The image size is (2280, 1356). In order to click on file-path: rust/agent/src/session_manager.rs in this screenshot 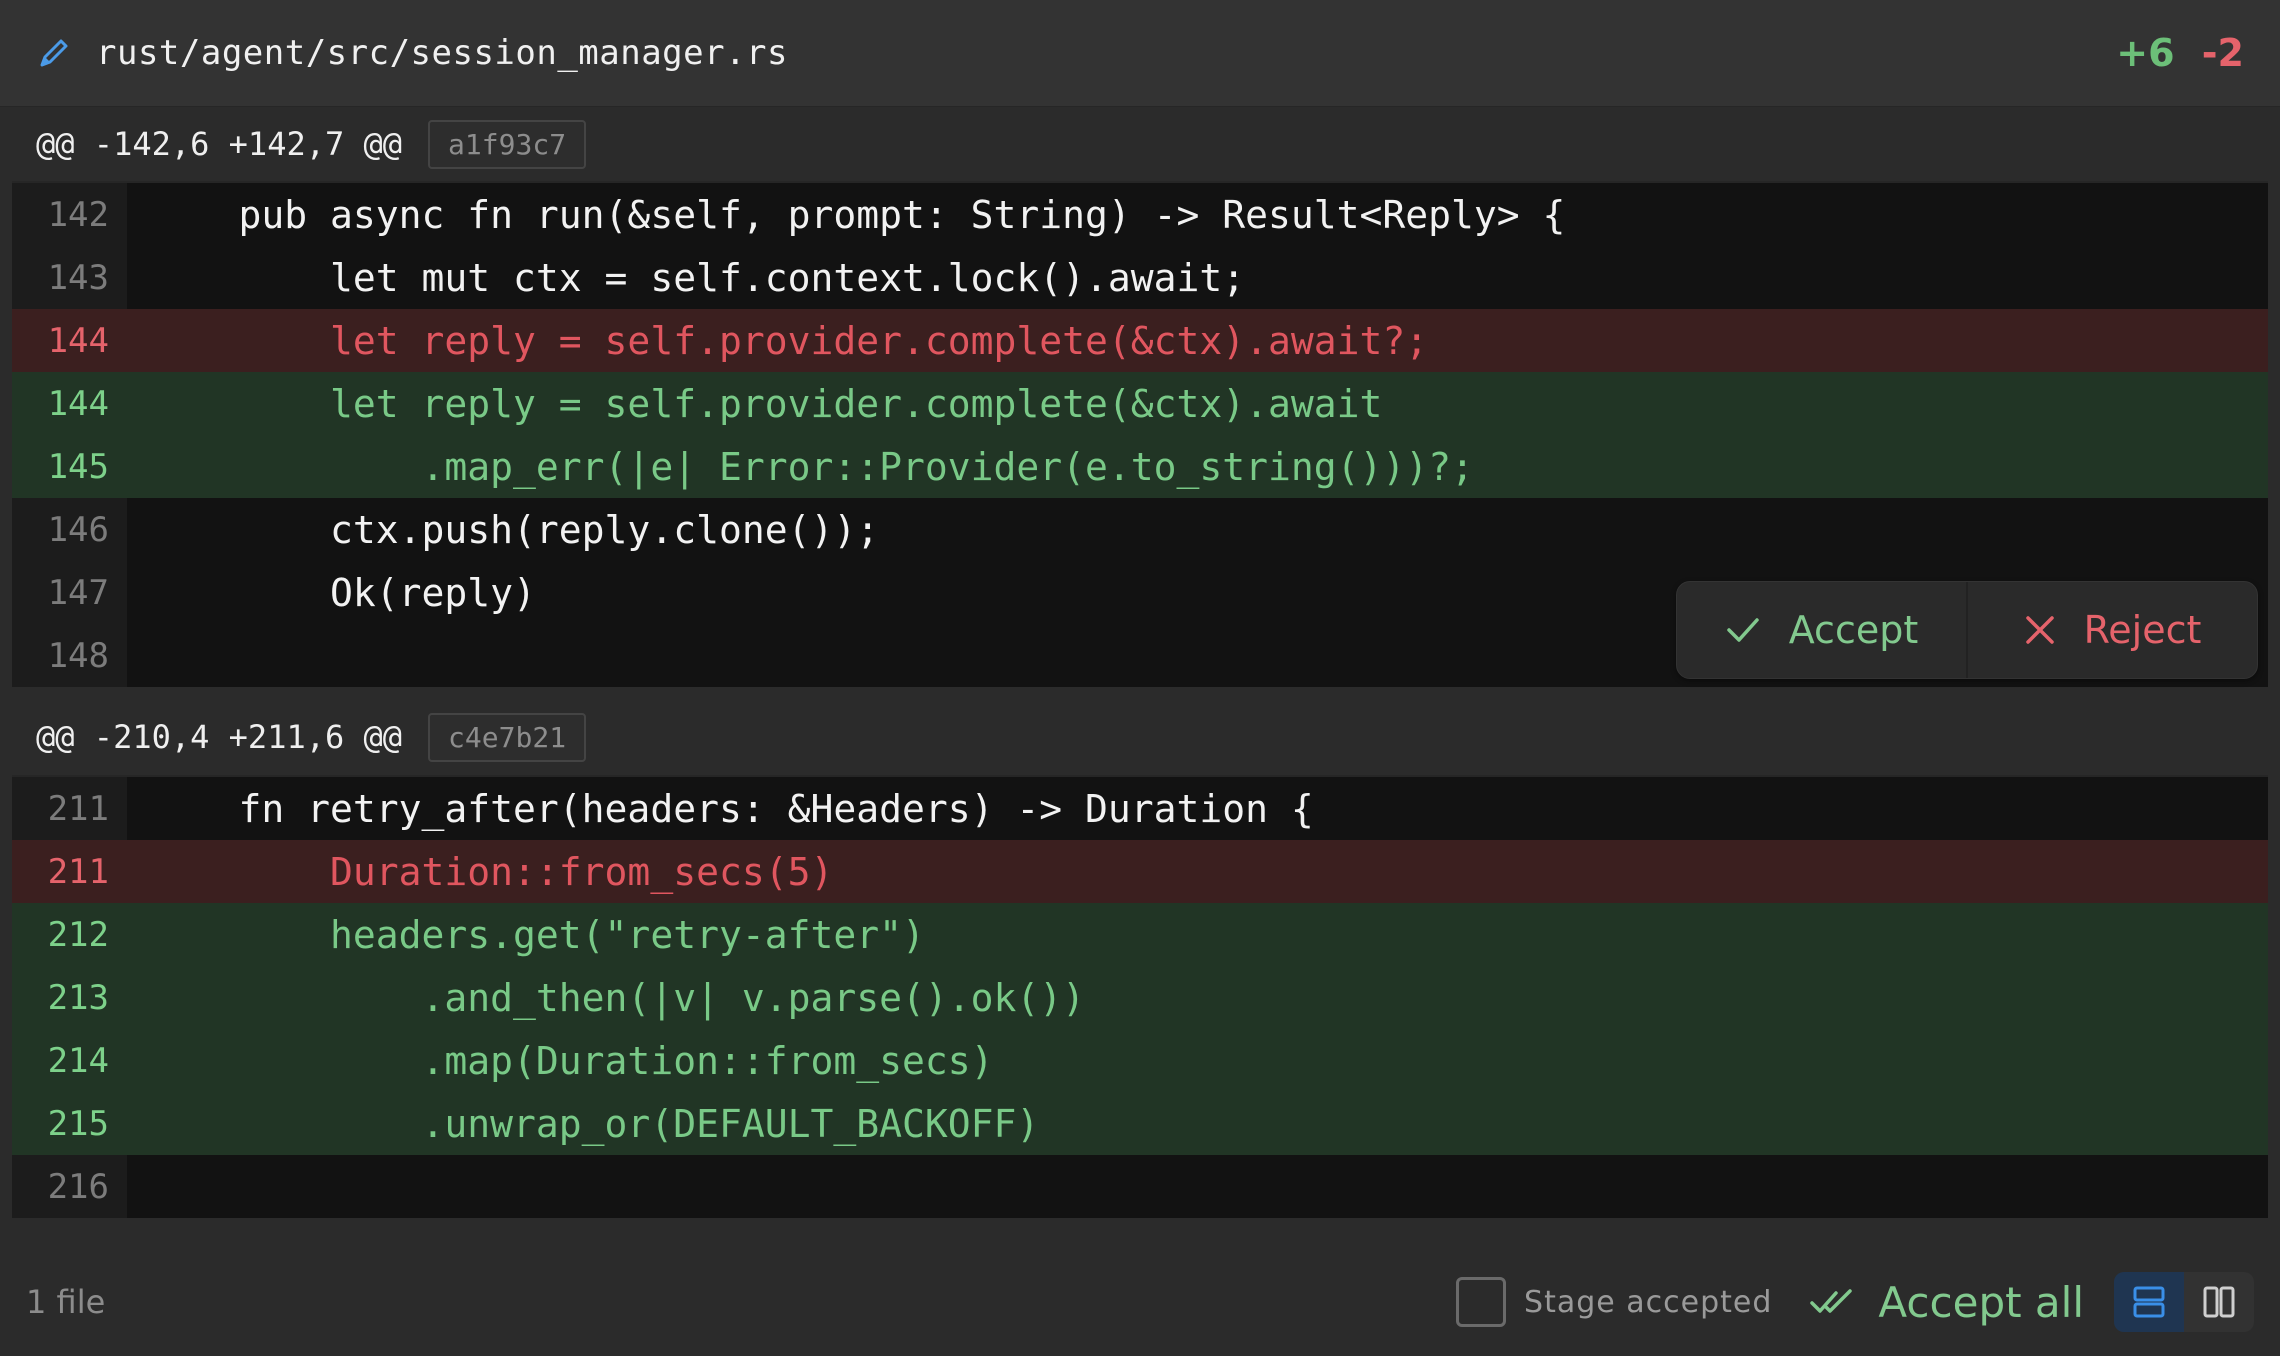, I will do `click(442, 53)`.